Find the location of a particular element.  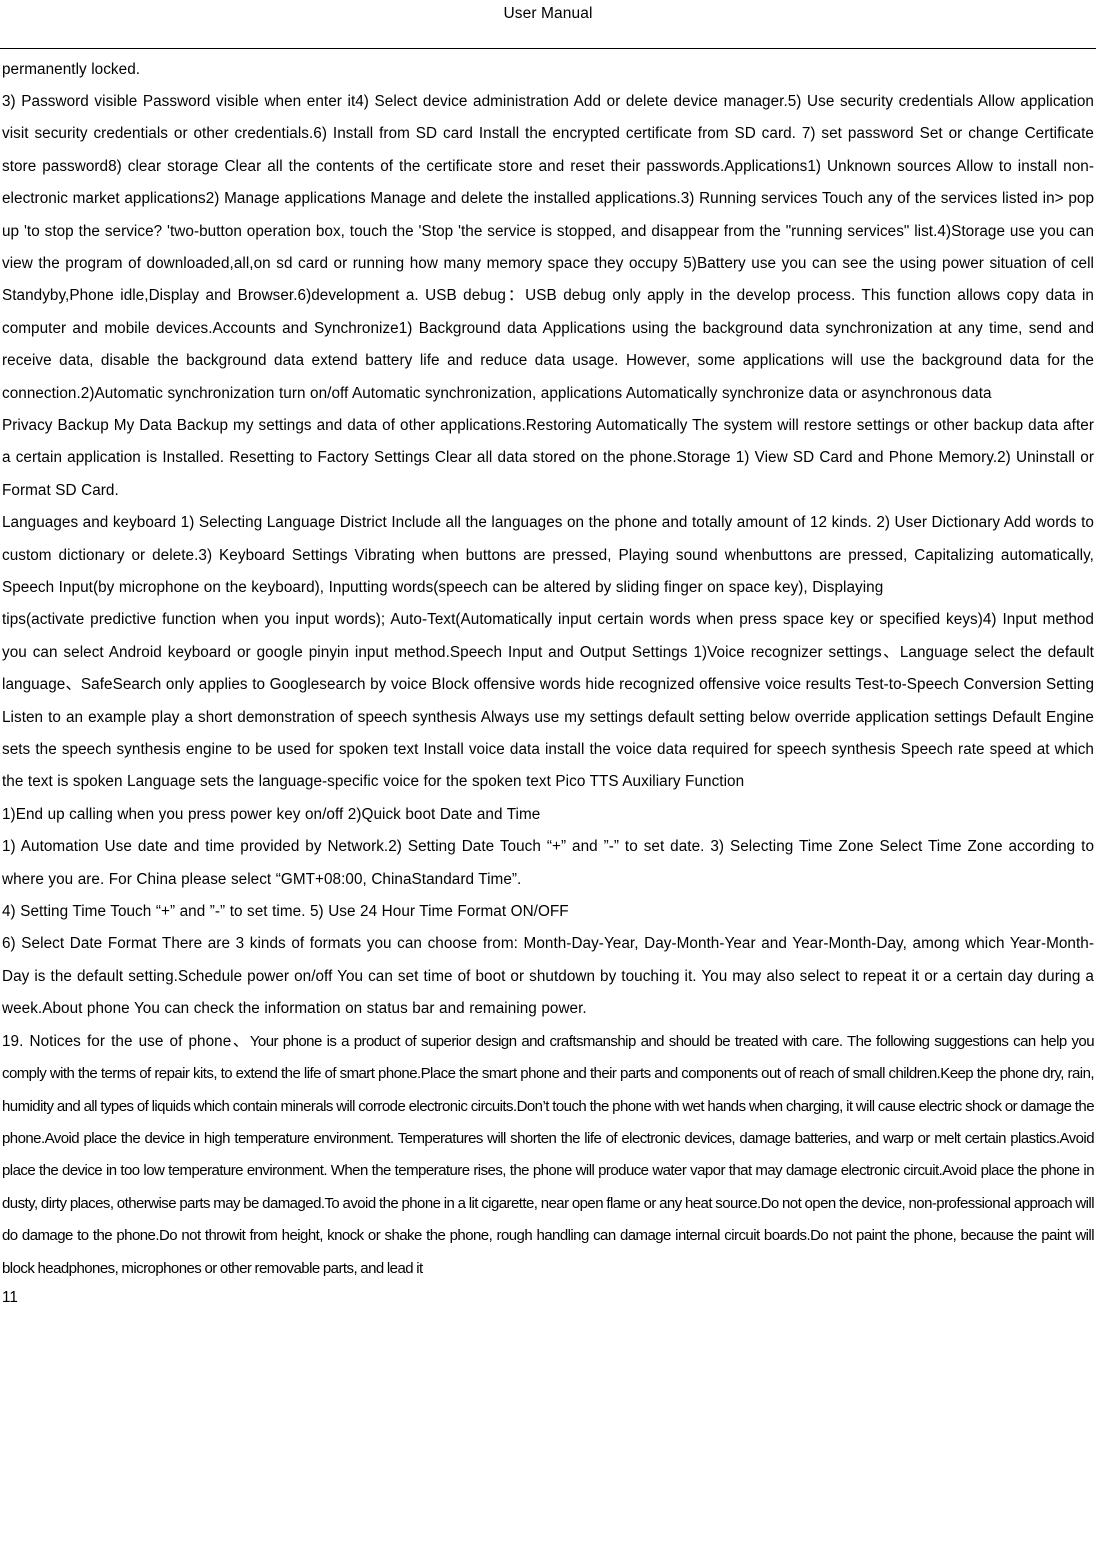

page-header: User Manual is located at coordinates (548, 11).